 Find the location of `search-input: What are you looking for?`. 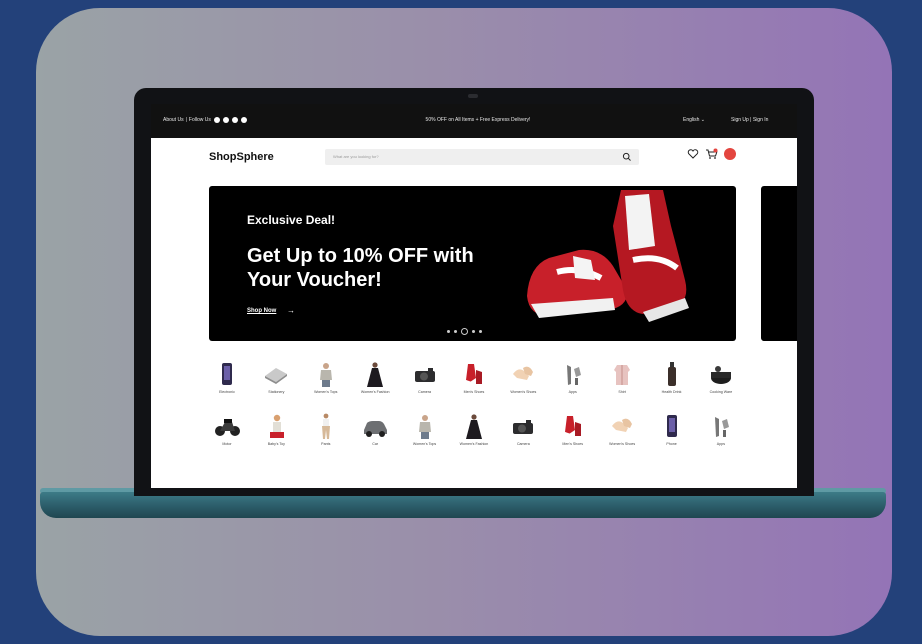

search-input: What are you looking for? is located at coordinates (356, 156).